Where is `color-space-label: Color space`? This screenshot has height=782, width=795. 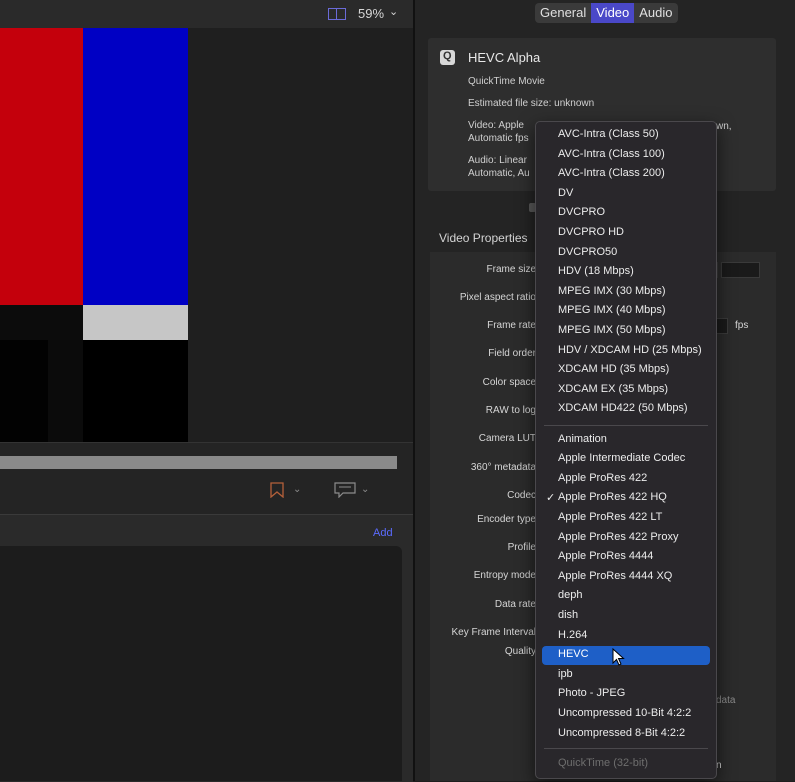
color-space-label: Color space is located at coordinates (509, 382).